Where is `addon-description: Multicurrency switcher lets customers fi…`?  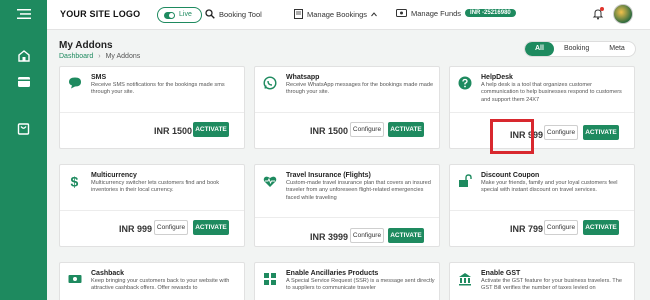
addon-description: Multicurrency switcher lets customers fi… is located at coordinates (155, 187).